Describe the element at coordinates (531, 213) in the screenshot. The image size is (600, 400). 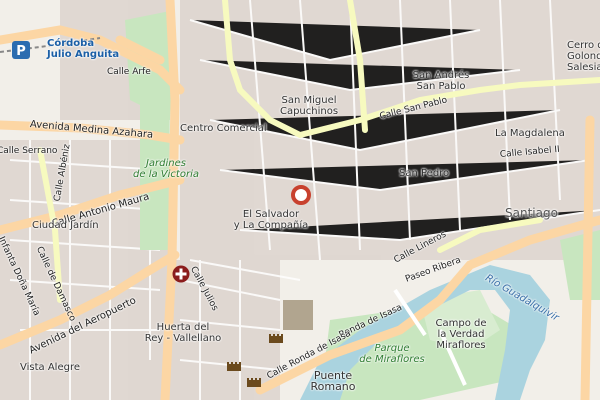
I see `area-label-santiago: Santiago` at that location.